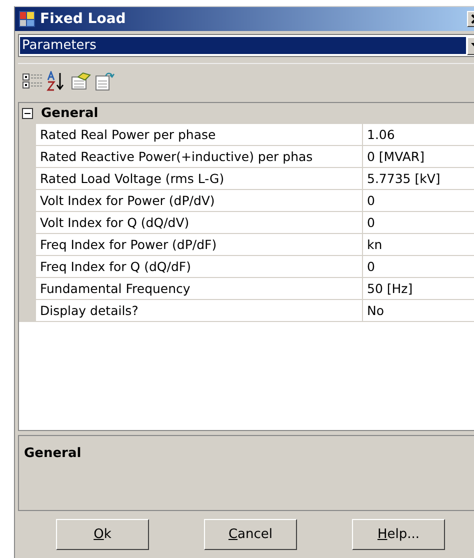  Describe the element at coordinates (418, 179) in the screenshot. I see `property-value: 5.7735 [kV]` at that location.